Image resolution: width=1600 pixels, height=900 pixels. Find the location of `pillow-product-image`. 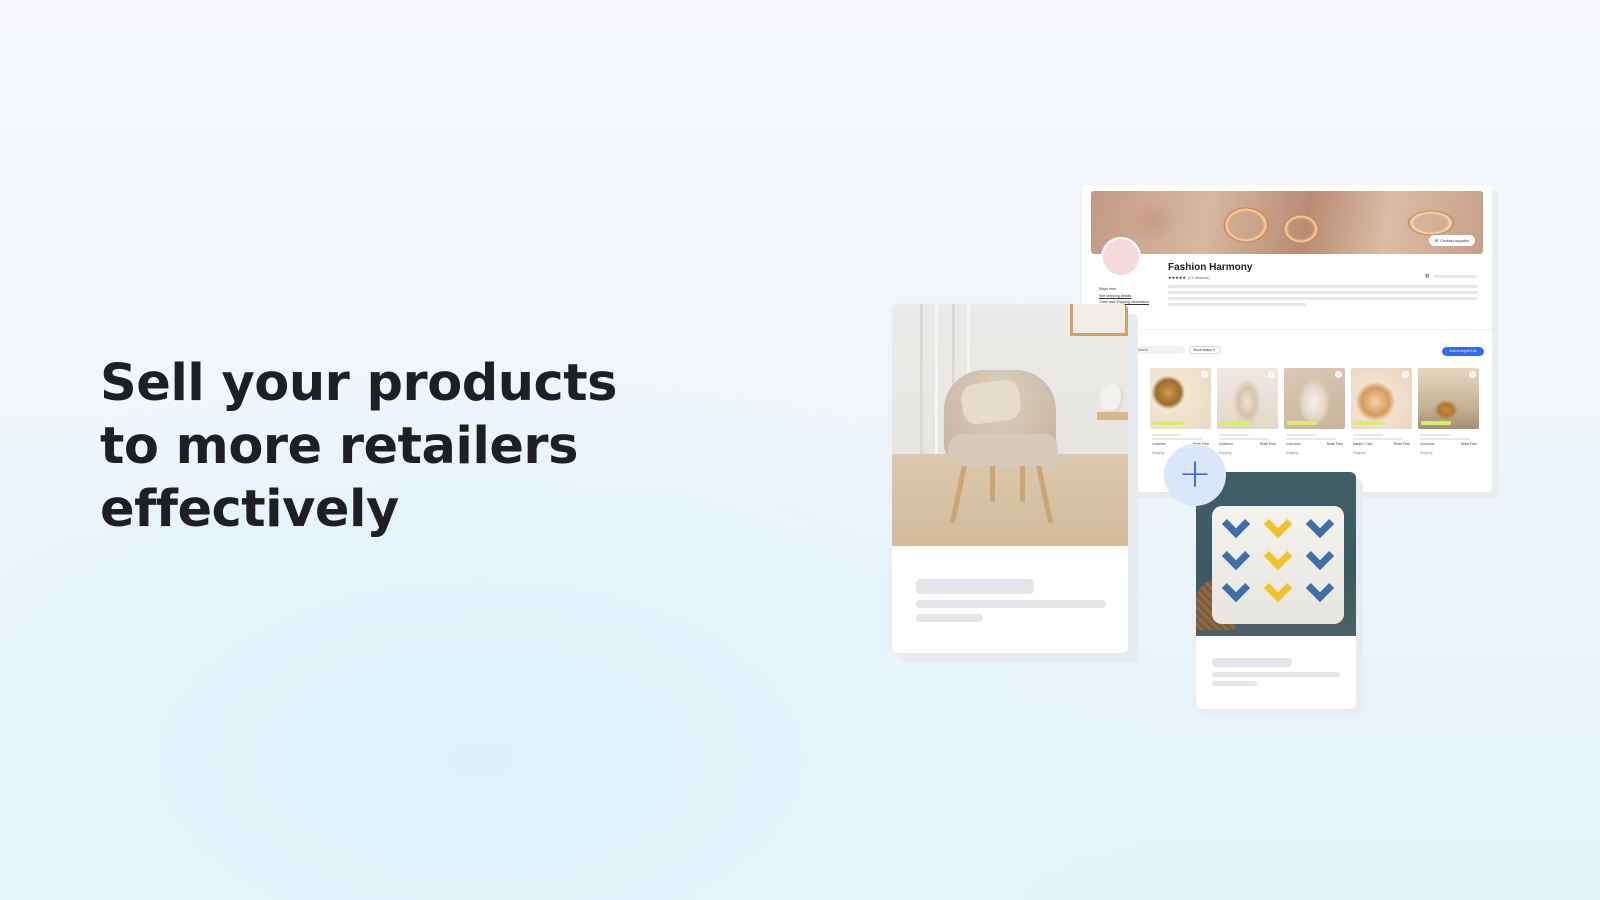

pillow-product-image is located at coordinates (1276, 554).